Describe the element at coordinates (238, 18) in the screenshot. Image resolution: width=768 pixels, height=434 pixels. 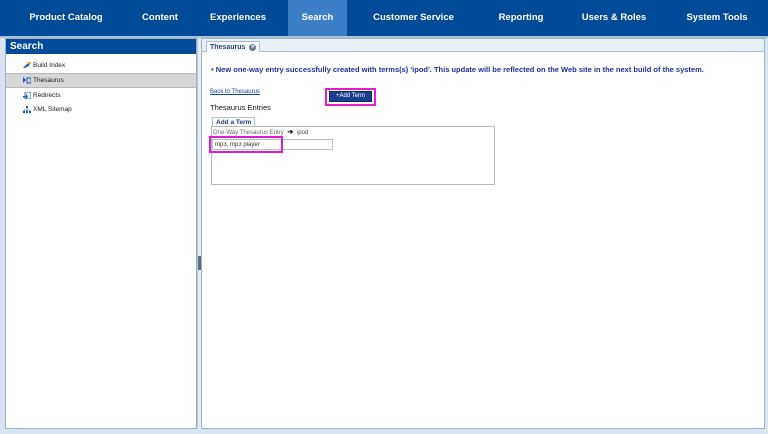
I see `nav-experiences: Experiences` at that location.